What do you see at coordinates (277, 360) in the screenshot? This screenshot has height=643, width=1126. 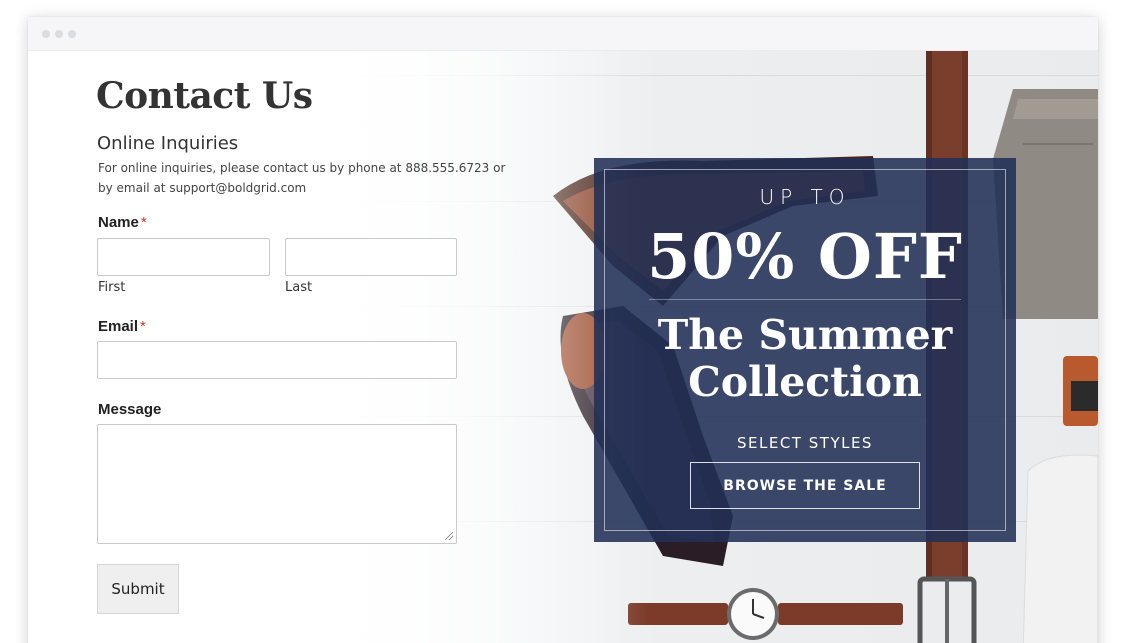 I see `email-input` at bounding box center [277, 360].